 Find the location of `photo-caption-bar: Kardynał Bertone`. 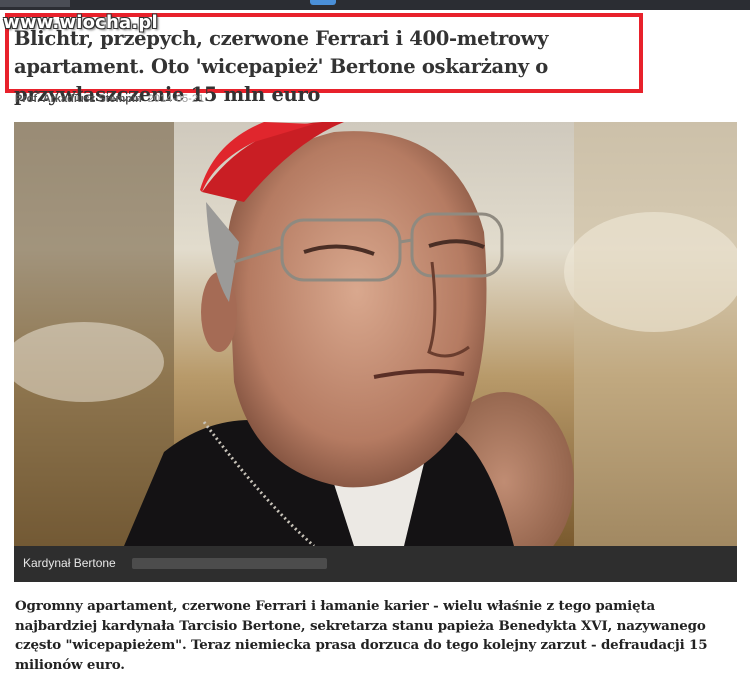

photo-caption-bar: Kardynał Bertone is located at coordinates (375, 564).